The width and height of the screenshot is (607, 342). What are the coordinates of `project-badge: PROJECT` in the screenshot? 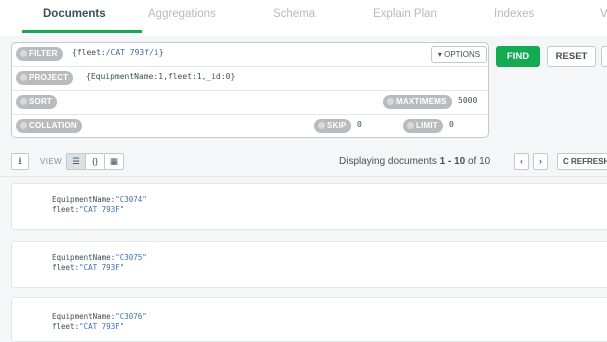 It's located at (45, 78).